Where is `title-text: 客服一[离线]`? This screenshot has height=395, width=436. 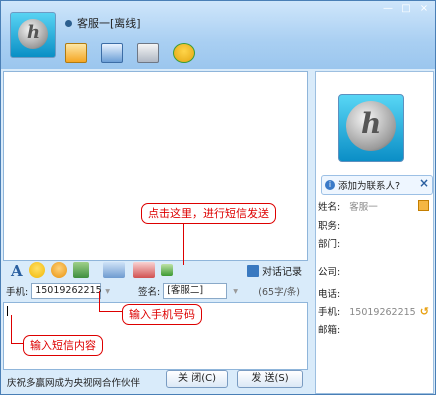 title-text: 客服一[离线] is located at coordinates (109, 23).